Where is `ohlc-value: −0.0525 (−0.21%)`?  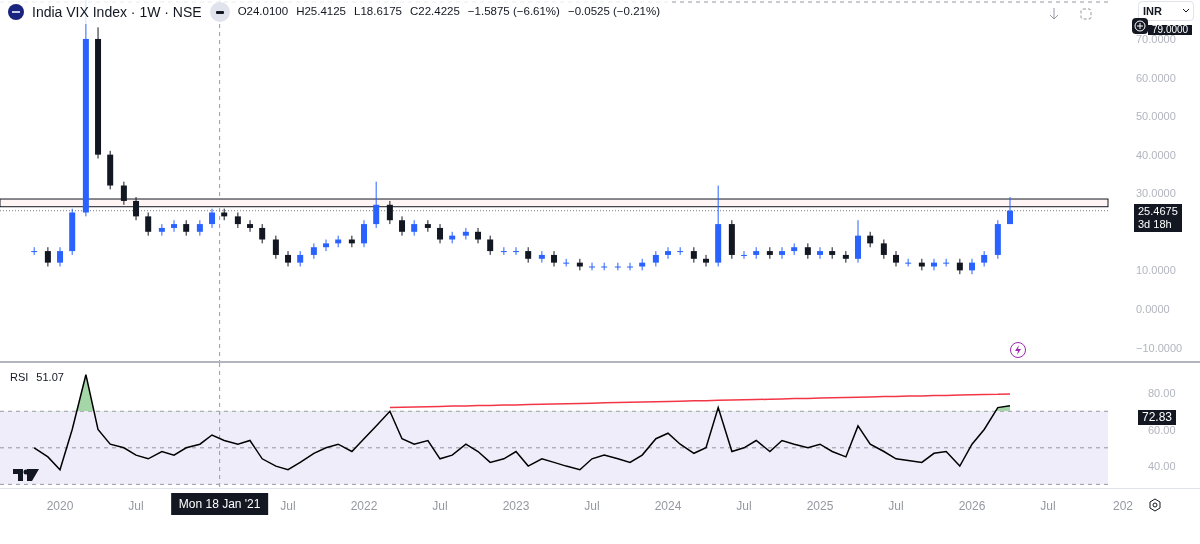 ohlc-value: −0.0525 (−0.21%) is located at coordinates (613, 12).